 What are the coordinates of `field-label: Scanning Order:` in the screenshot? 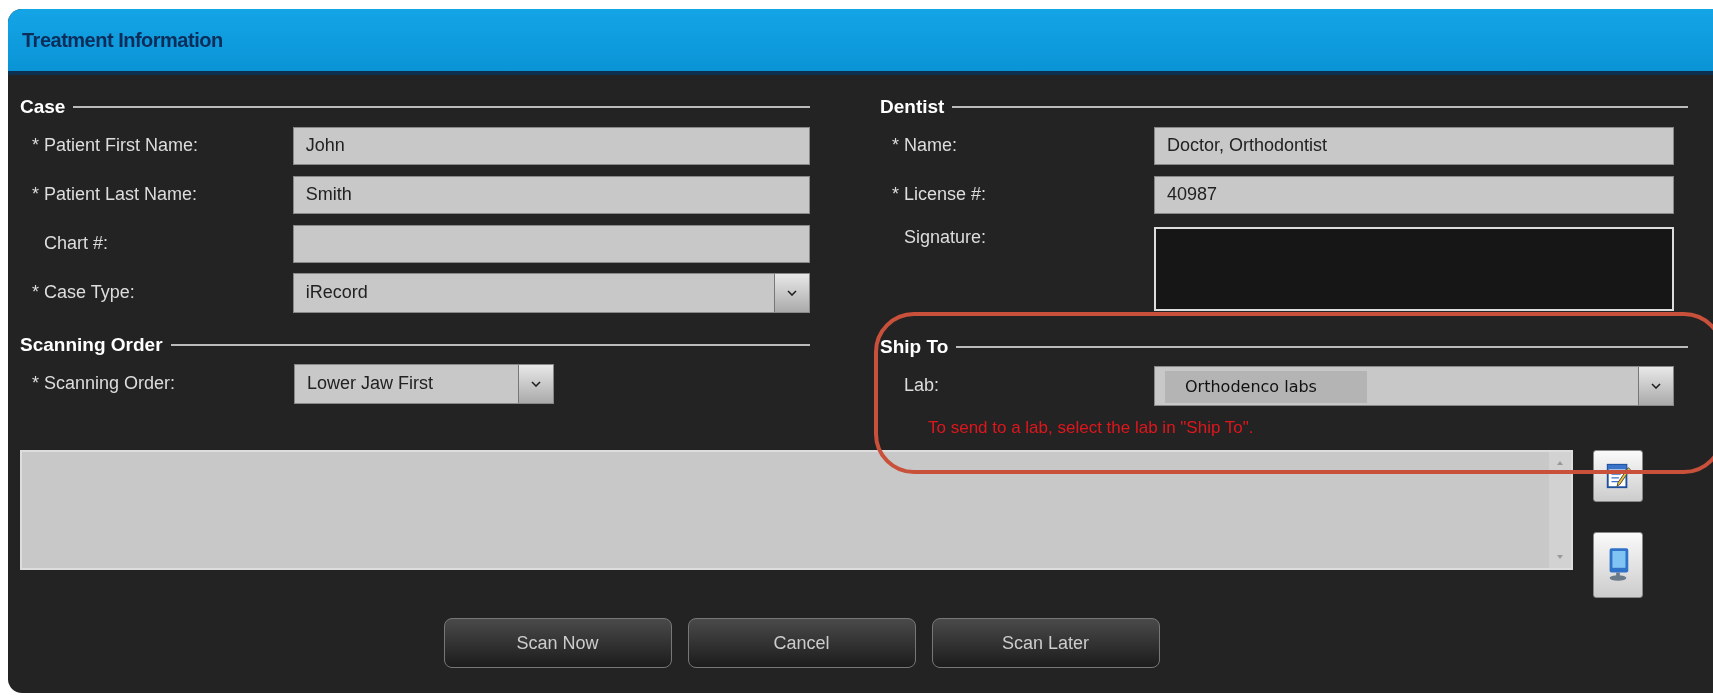 It's located at (110, 383).